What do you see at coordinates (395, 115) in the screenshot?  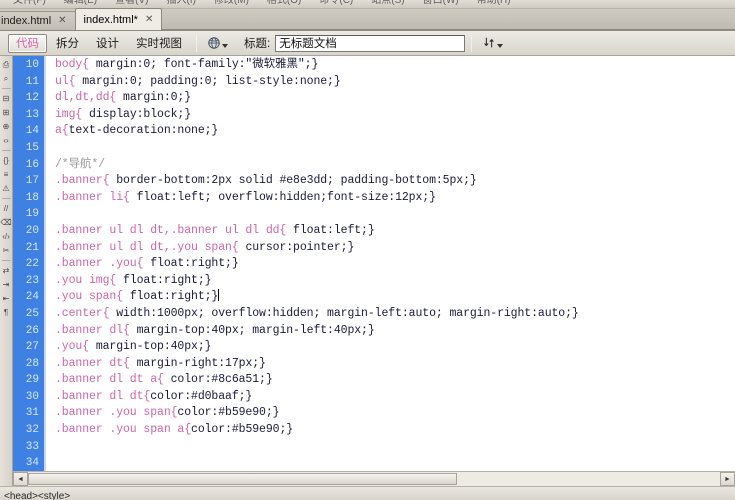 I see `code-line: img{ display:block;}` at bounding box center [395, 115].